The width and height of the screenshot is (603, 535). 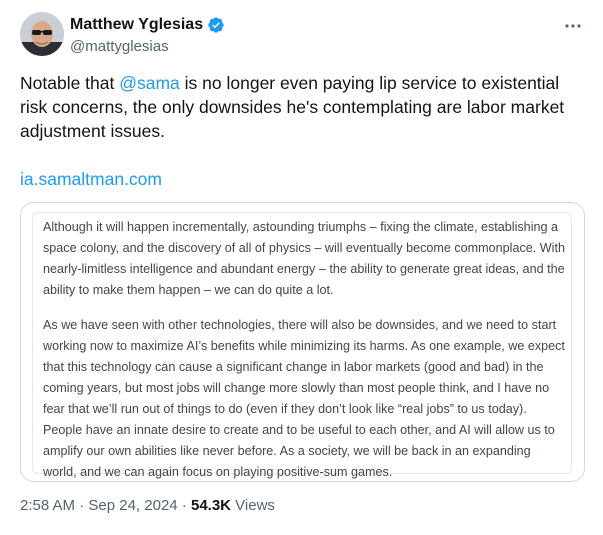 I want to click on display-name-row: Matthew Yglesias, so click(x=147, y=25).